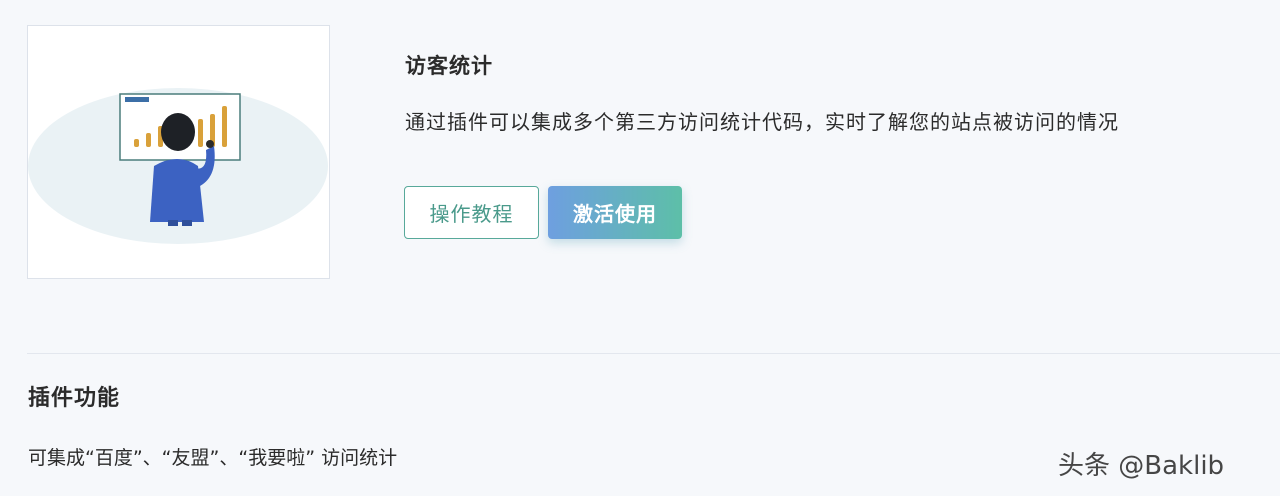 The image size is (1280, 496). Describe the element at coordinates (615, 212) in the screenshot. I see `activate-button: 激活使用` at that location.